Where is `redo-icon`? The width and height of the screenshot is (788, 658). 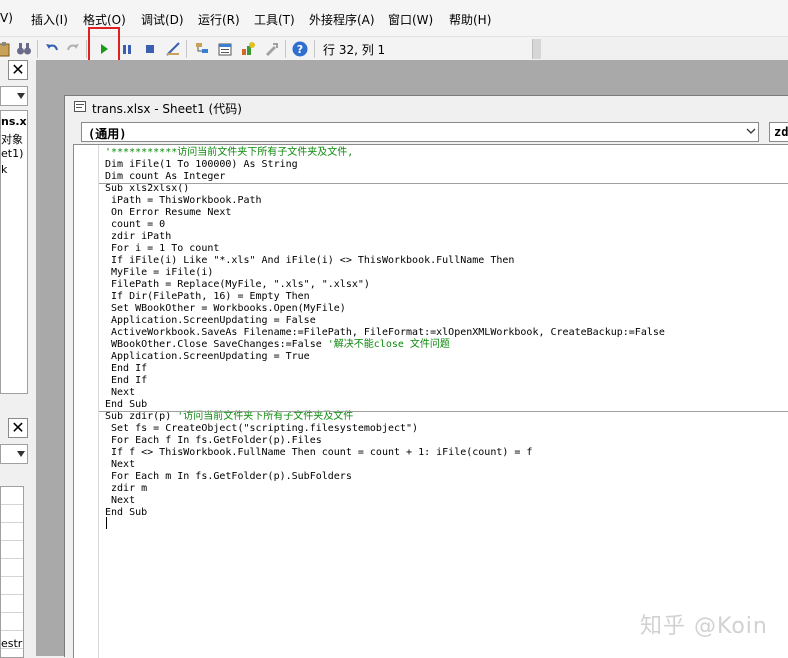 redo-icon is located at coordinates (73, 49).